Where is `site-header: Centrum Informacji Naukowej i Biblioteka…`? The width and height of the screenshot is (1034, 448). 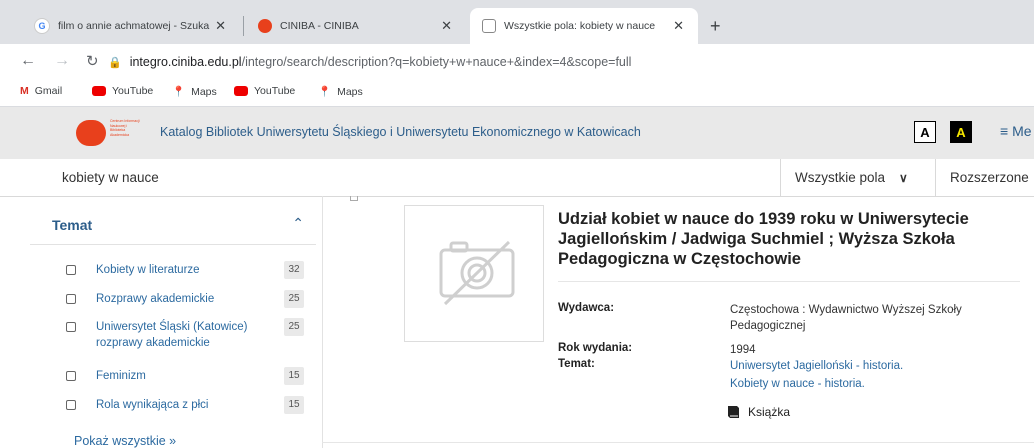
site-header: Centrum Informacji Naukowej i Biblioteka… is located at coordinates (517, 133).